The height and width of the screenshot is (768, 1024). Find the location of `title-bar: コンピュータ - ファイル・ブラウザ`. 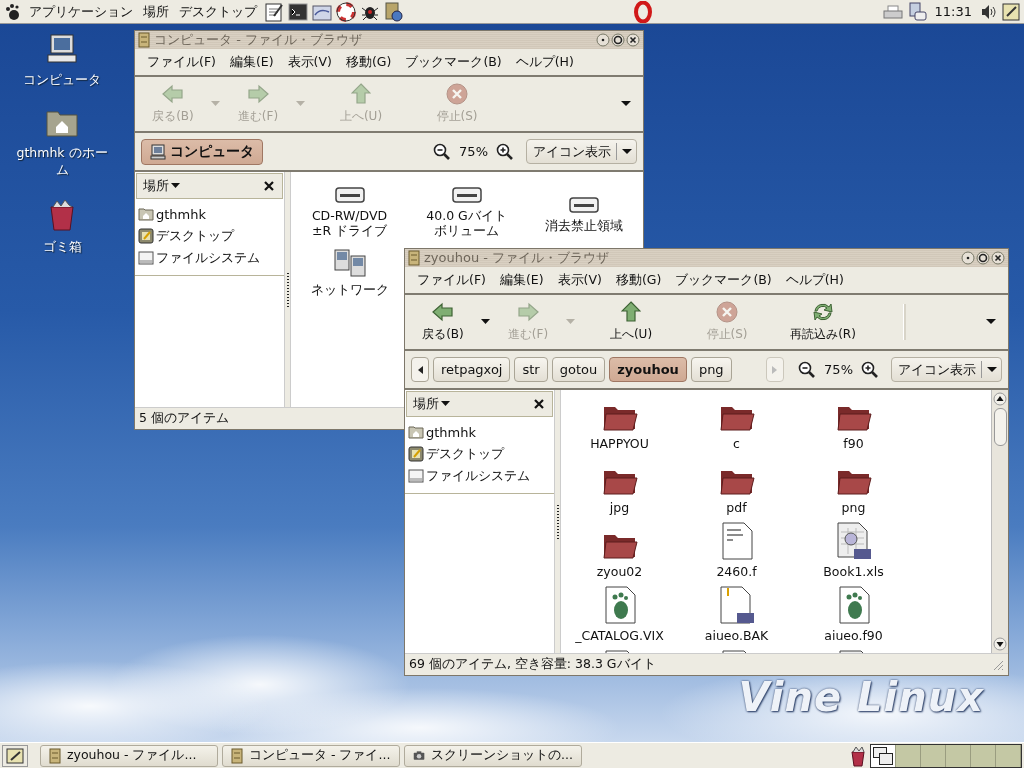

title-bar: コンピュータ - ファイル・ブラウザ is located at coordinates (389, 40).